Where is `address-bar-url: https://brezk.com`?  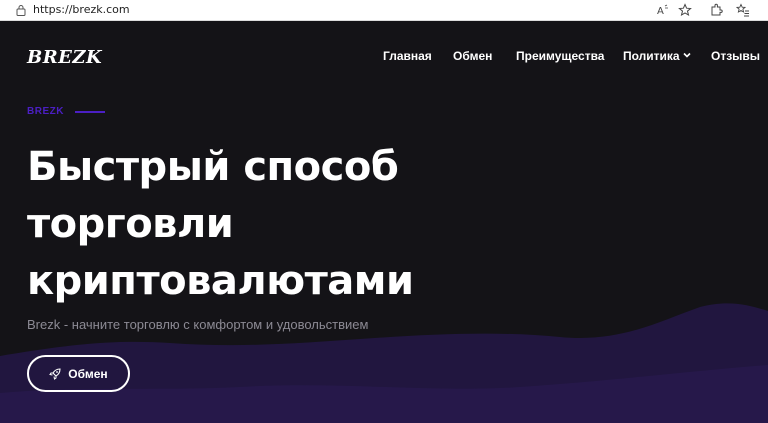
address-bar-url: https://brezk.com is located at coordinates (81, 10).